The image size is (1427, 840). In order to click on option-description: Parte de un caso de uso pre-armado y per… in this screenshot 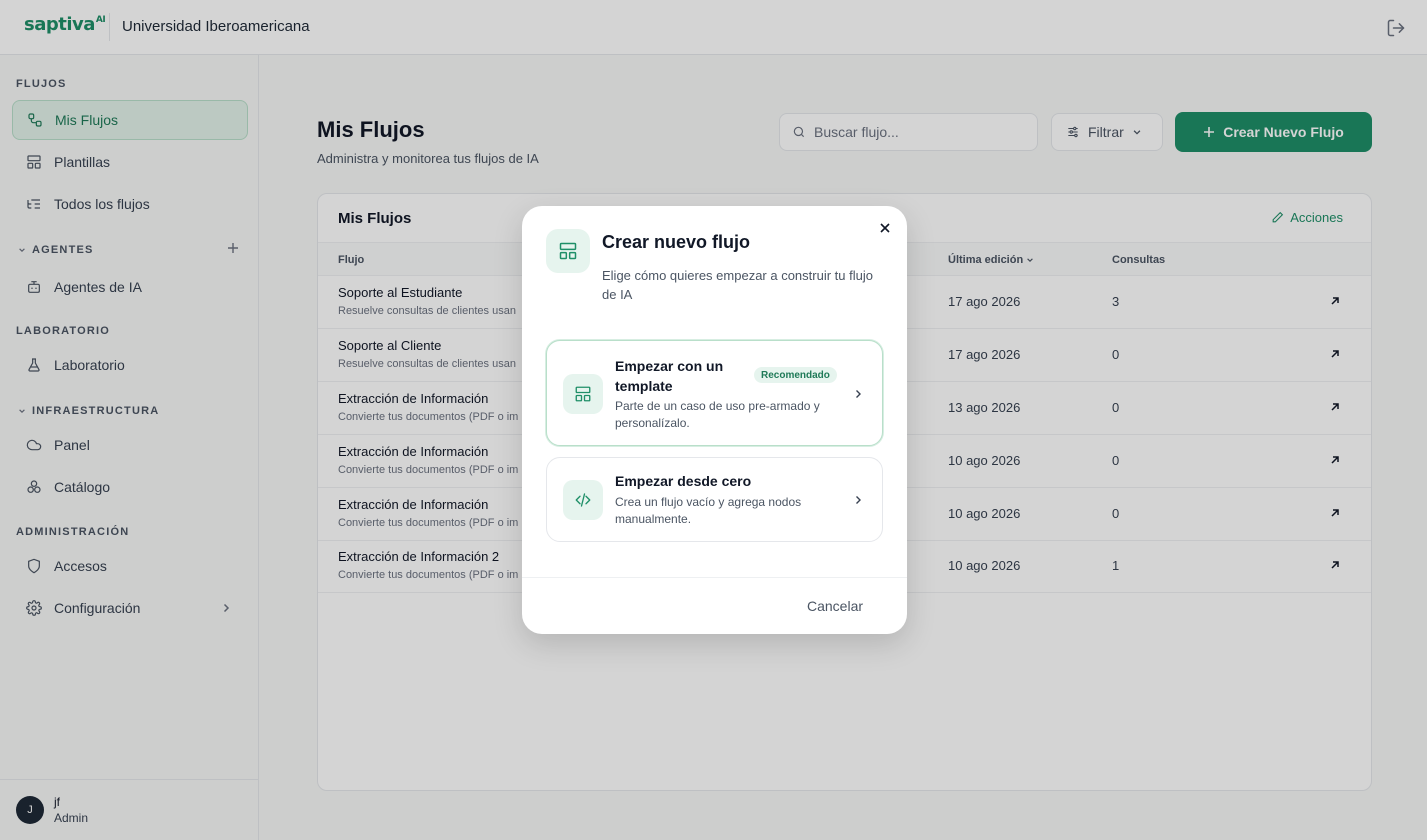, I will do `click(717, 414)`.